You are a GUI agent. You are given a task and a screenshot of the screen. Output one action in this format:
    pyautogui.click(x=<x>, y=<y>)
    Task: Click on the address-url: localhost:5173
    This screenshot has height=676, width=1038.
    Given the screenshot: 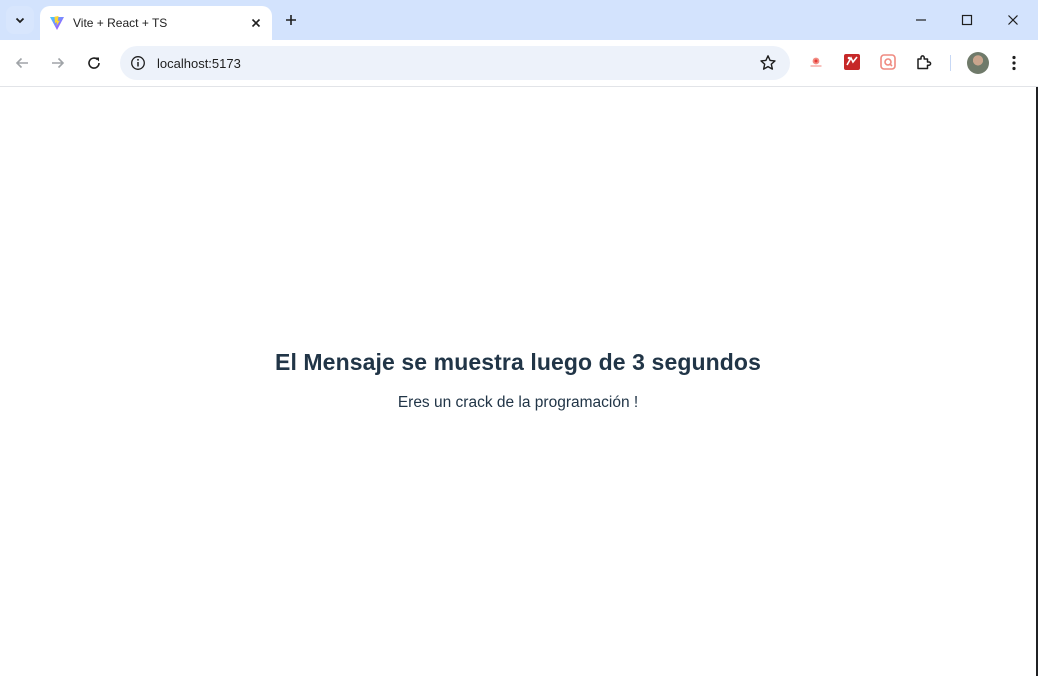 What is the action you would take?
    pyautogui.click(x=456, y=63)
    